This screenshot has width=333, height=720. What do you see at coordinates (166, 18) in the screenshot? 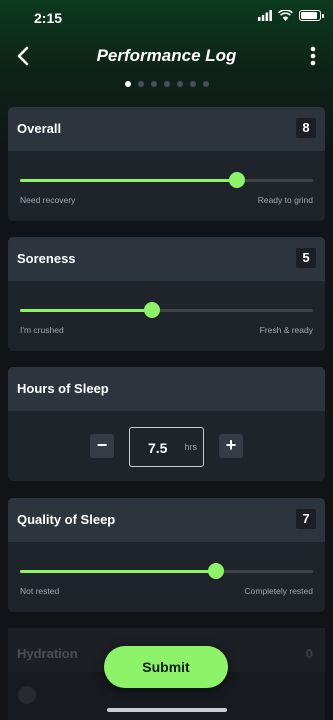
I see `status-bar: 2:15` at bounding box center [166, 18].